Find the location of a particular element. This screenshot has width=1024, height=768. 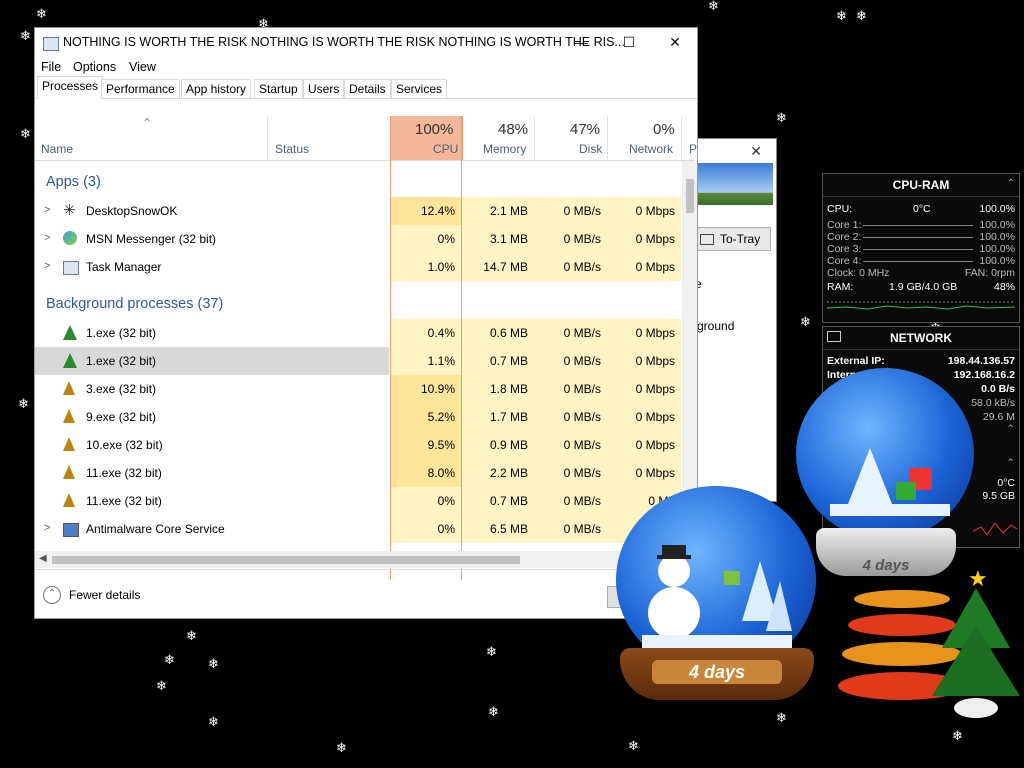

cpu-cell: 0% is located at coordinates (425, 239).